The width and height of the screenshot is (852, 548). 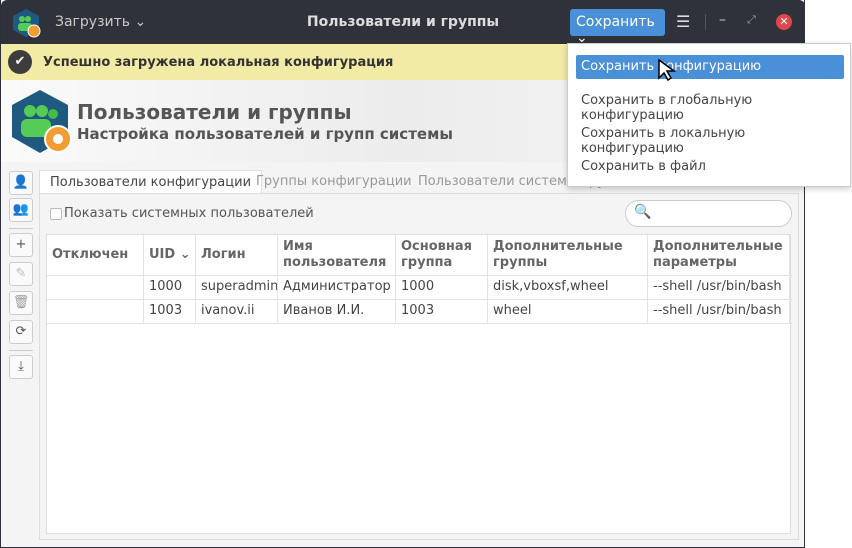 What do you see at coordinates (236, 255) in the screenshot?
I see `column-header-login: Логин` at bounding box center [236, 255].